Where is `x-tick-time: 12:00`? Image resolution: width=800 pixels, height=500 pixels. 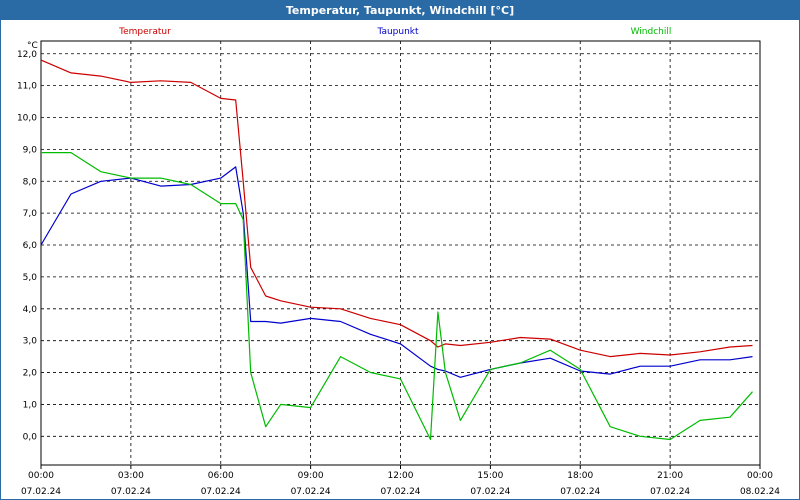
x-tick-time: 12:00 is located at coordinates (401, 476).